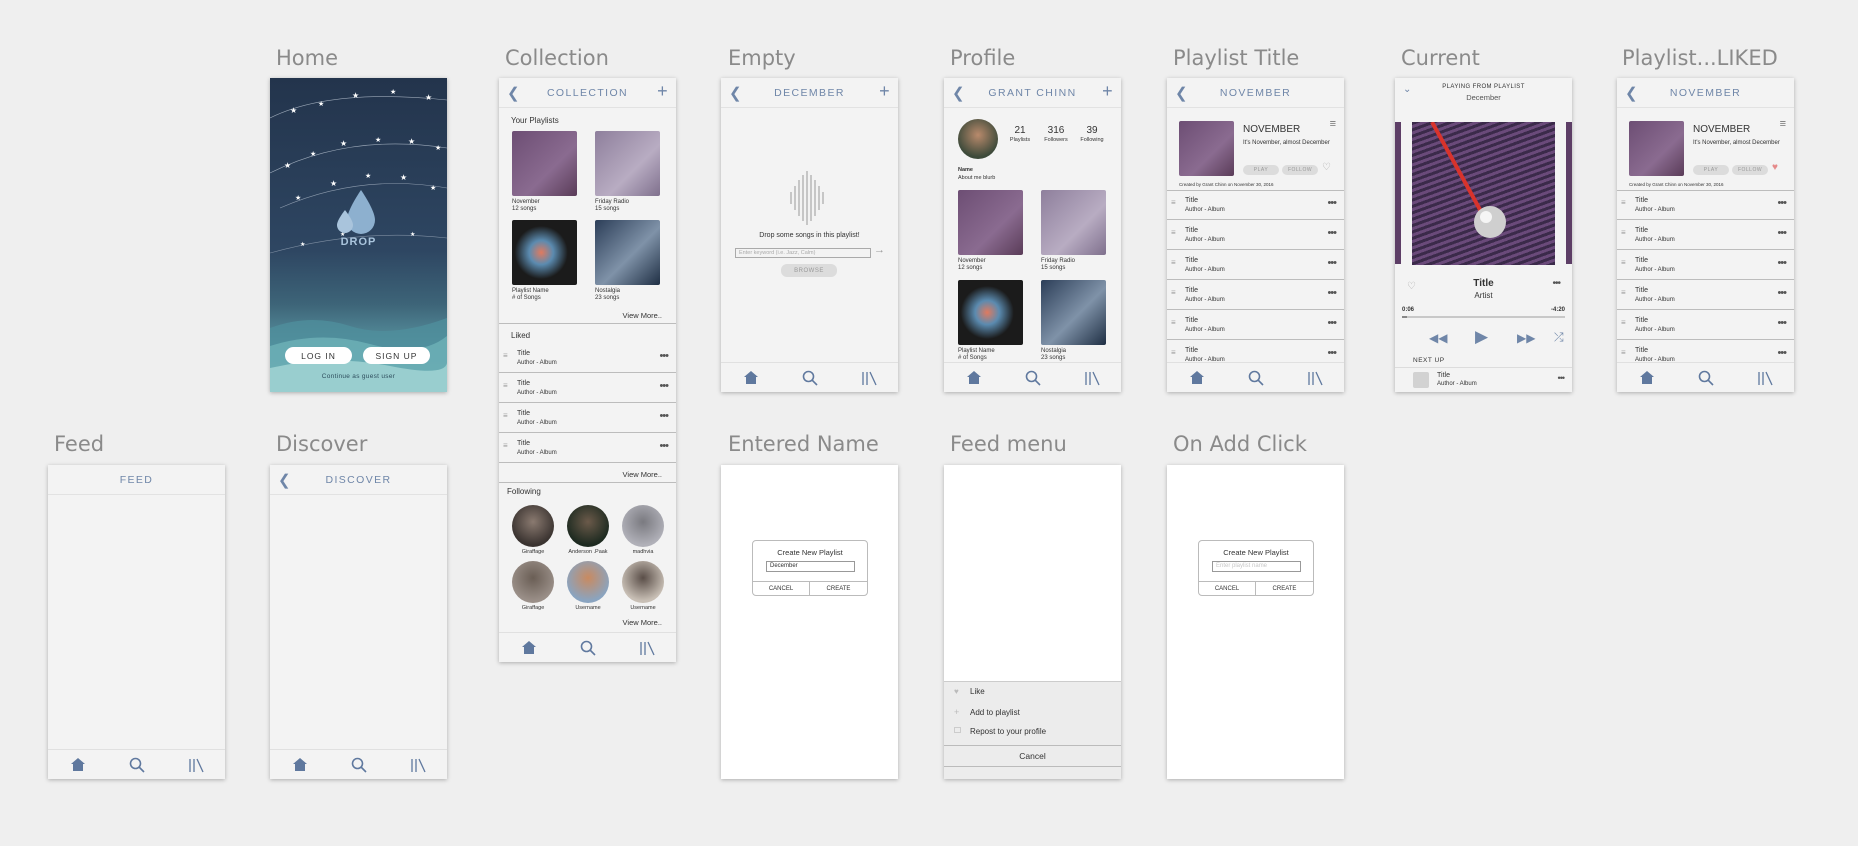 The height and width of the screenshot is (846, 1858). What do you see at coordinates (1256, 566) in the screenshot?
I see `playlist-name-input: Enter playlist name` at bounding box center [1256, 566].